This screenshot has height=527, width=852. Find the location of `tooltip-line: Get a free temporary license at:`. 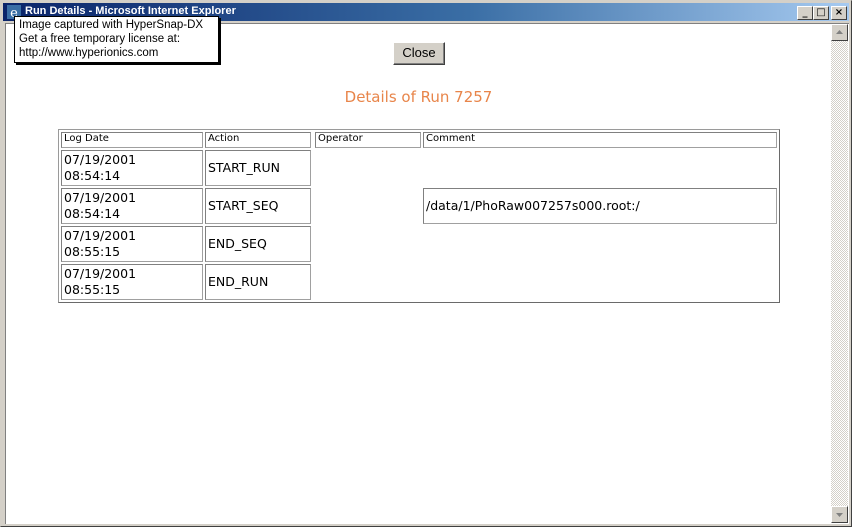

tooltip-line: Get a free temporary license at: is located at coordinates (100, 39).